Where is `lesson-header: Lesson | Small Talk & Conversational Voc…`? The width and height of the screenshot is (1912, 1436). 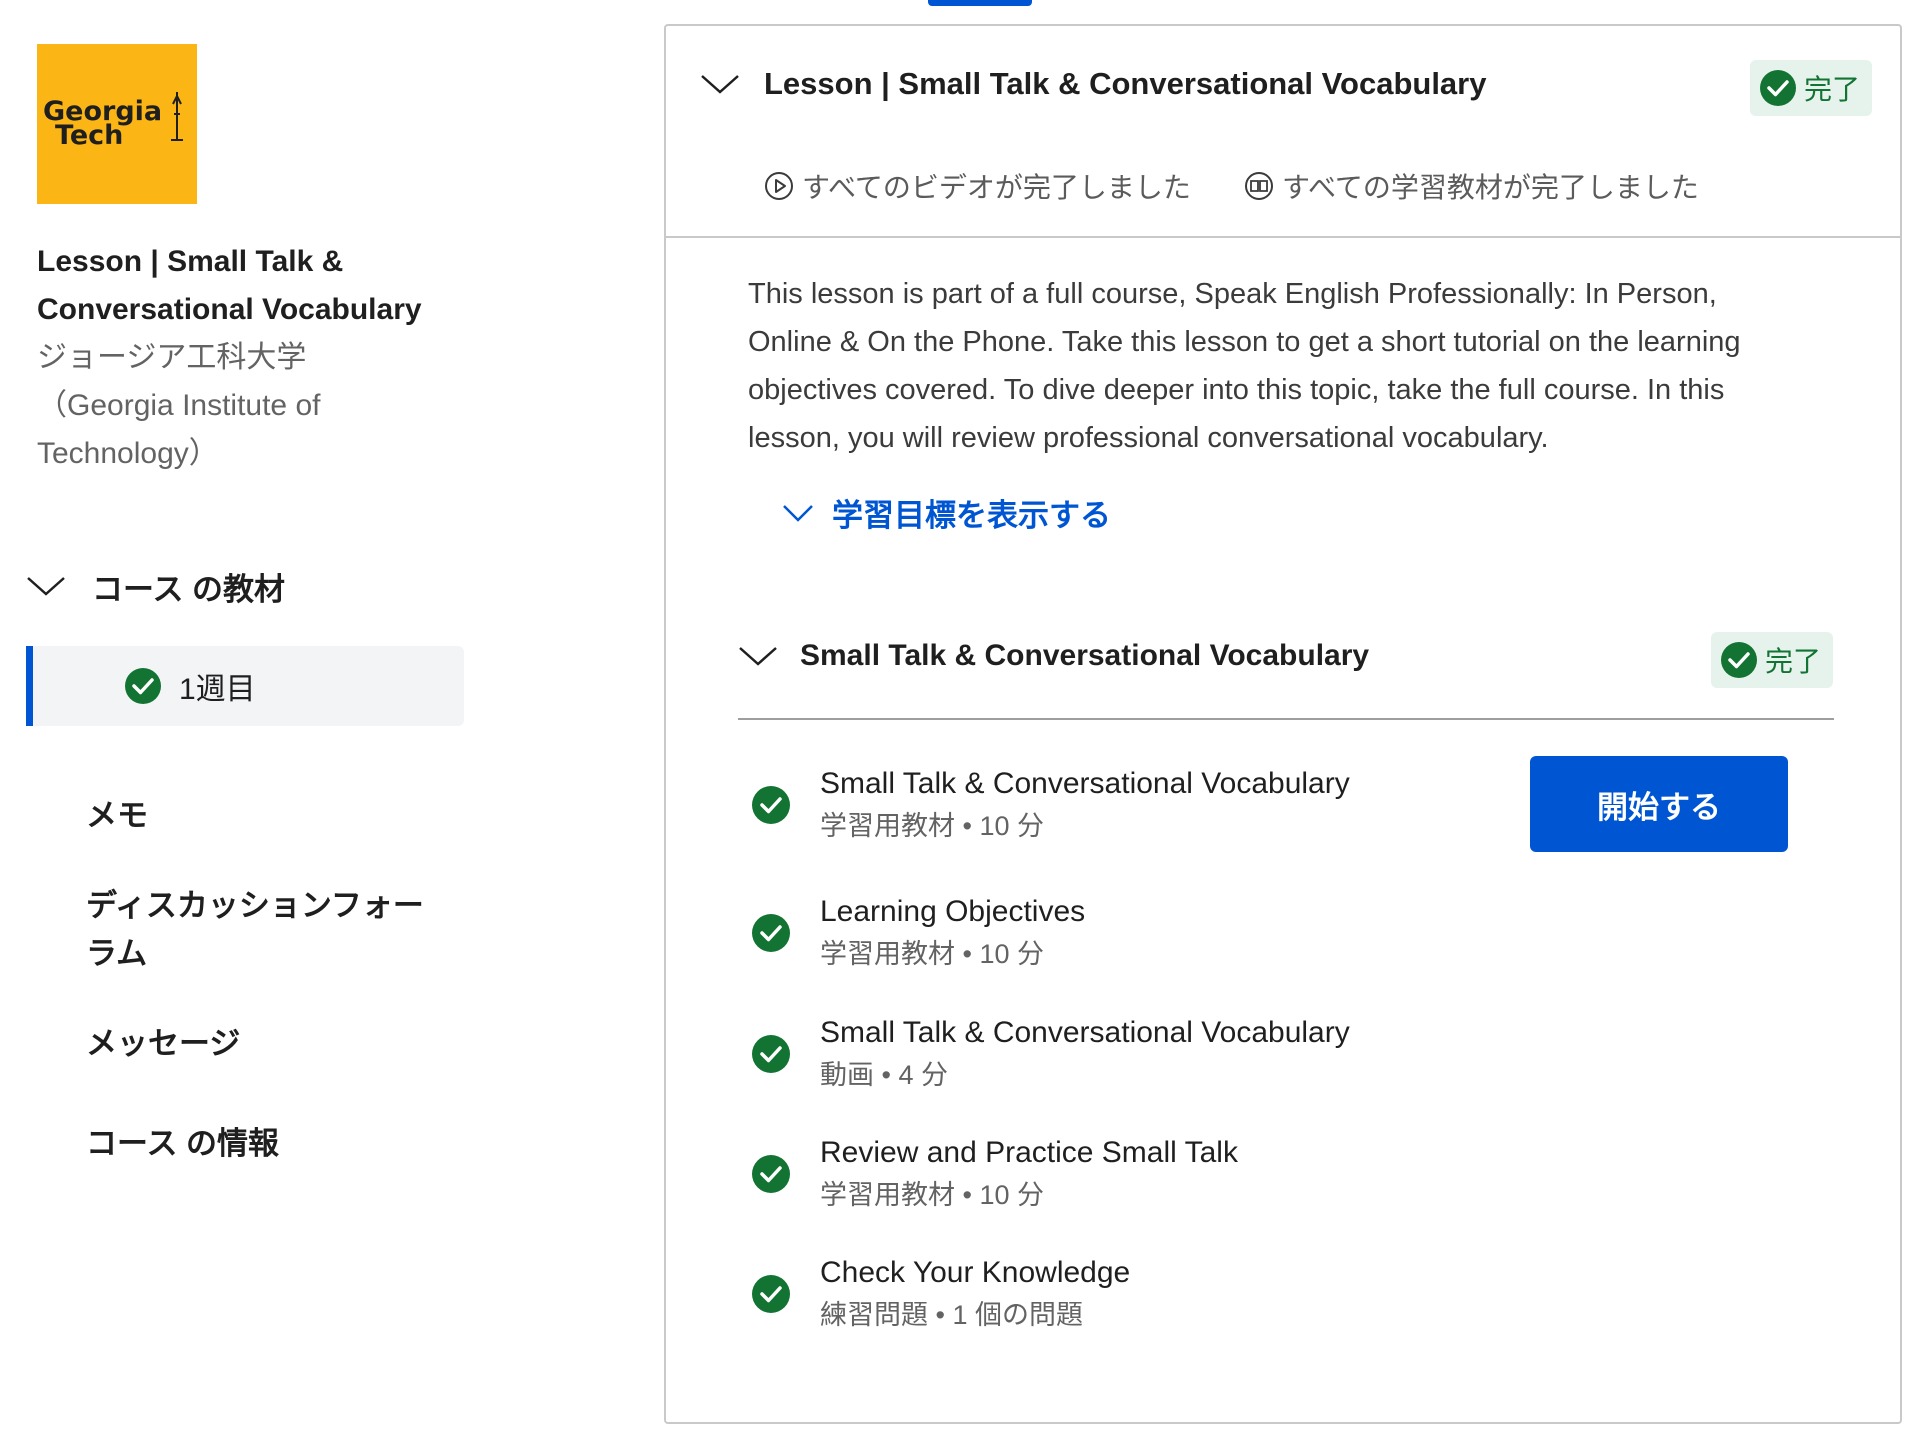 lesson-header: Lesson | Small Talk & Conversational Voc… is located at coordinates (1283, 132).